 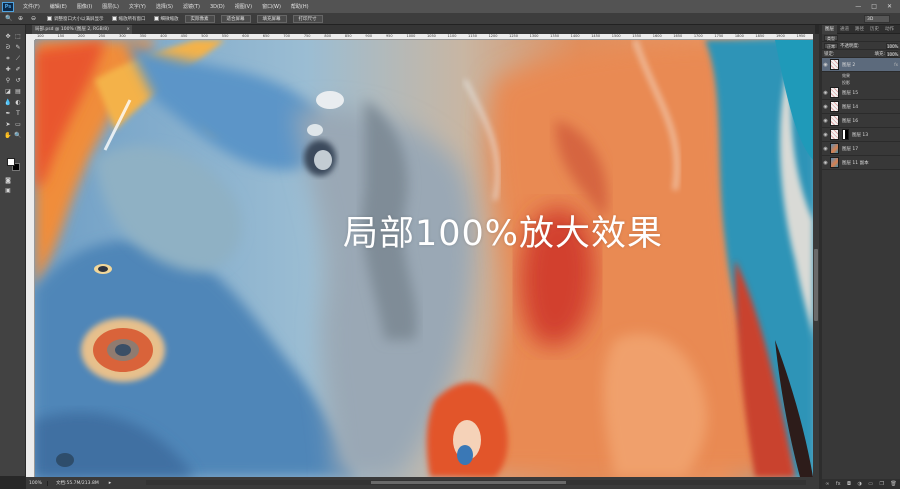 I want to click on maximize-icon: □, so click(x=874, y=6).